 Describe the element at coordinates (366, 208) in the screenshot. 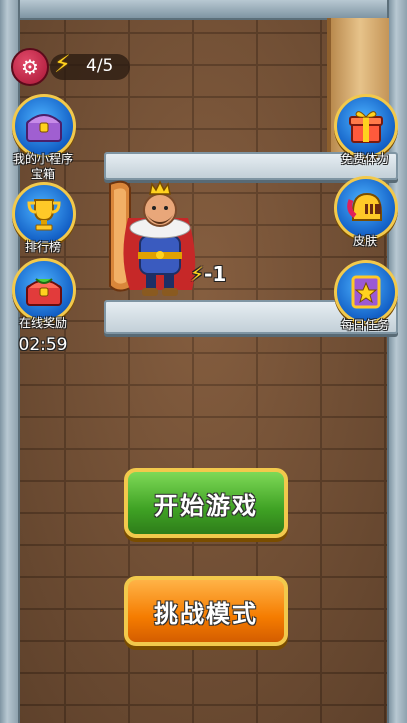

I see `helmet-icon` at that location.